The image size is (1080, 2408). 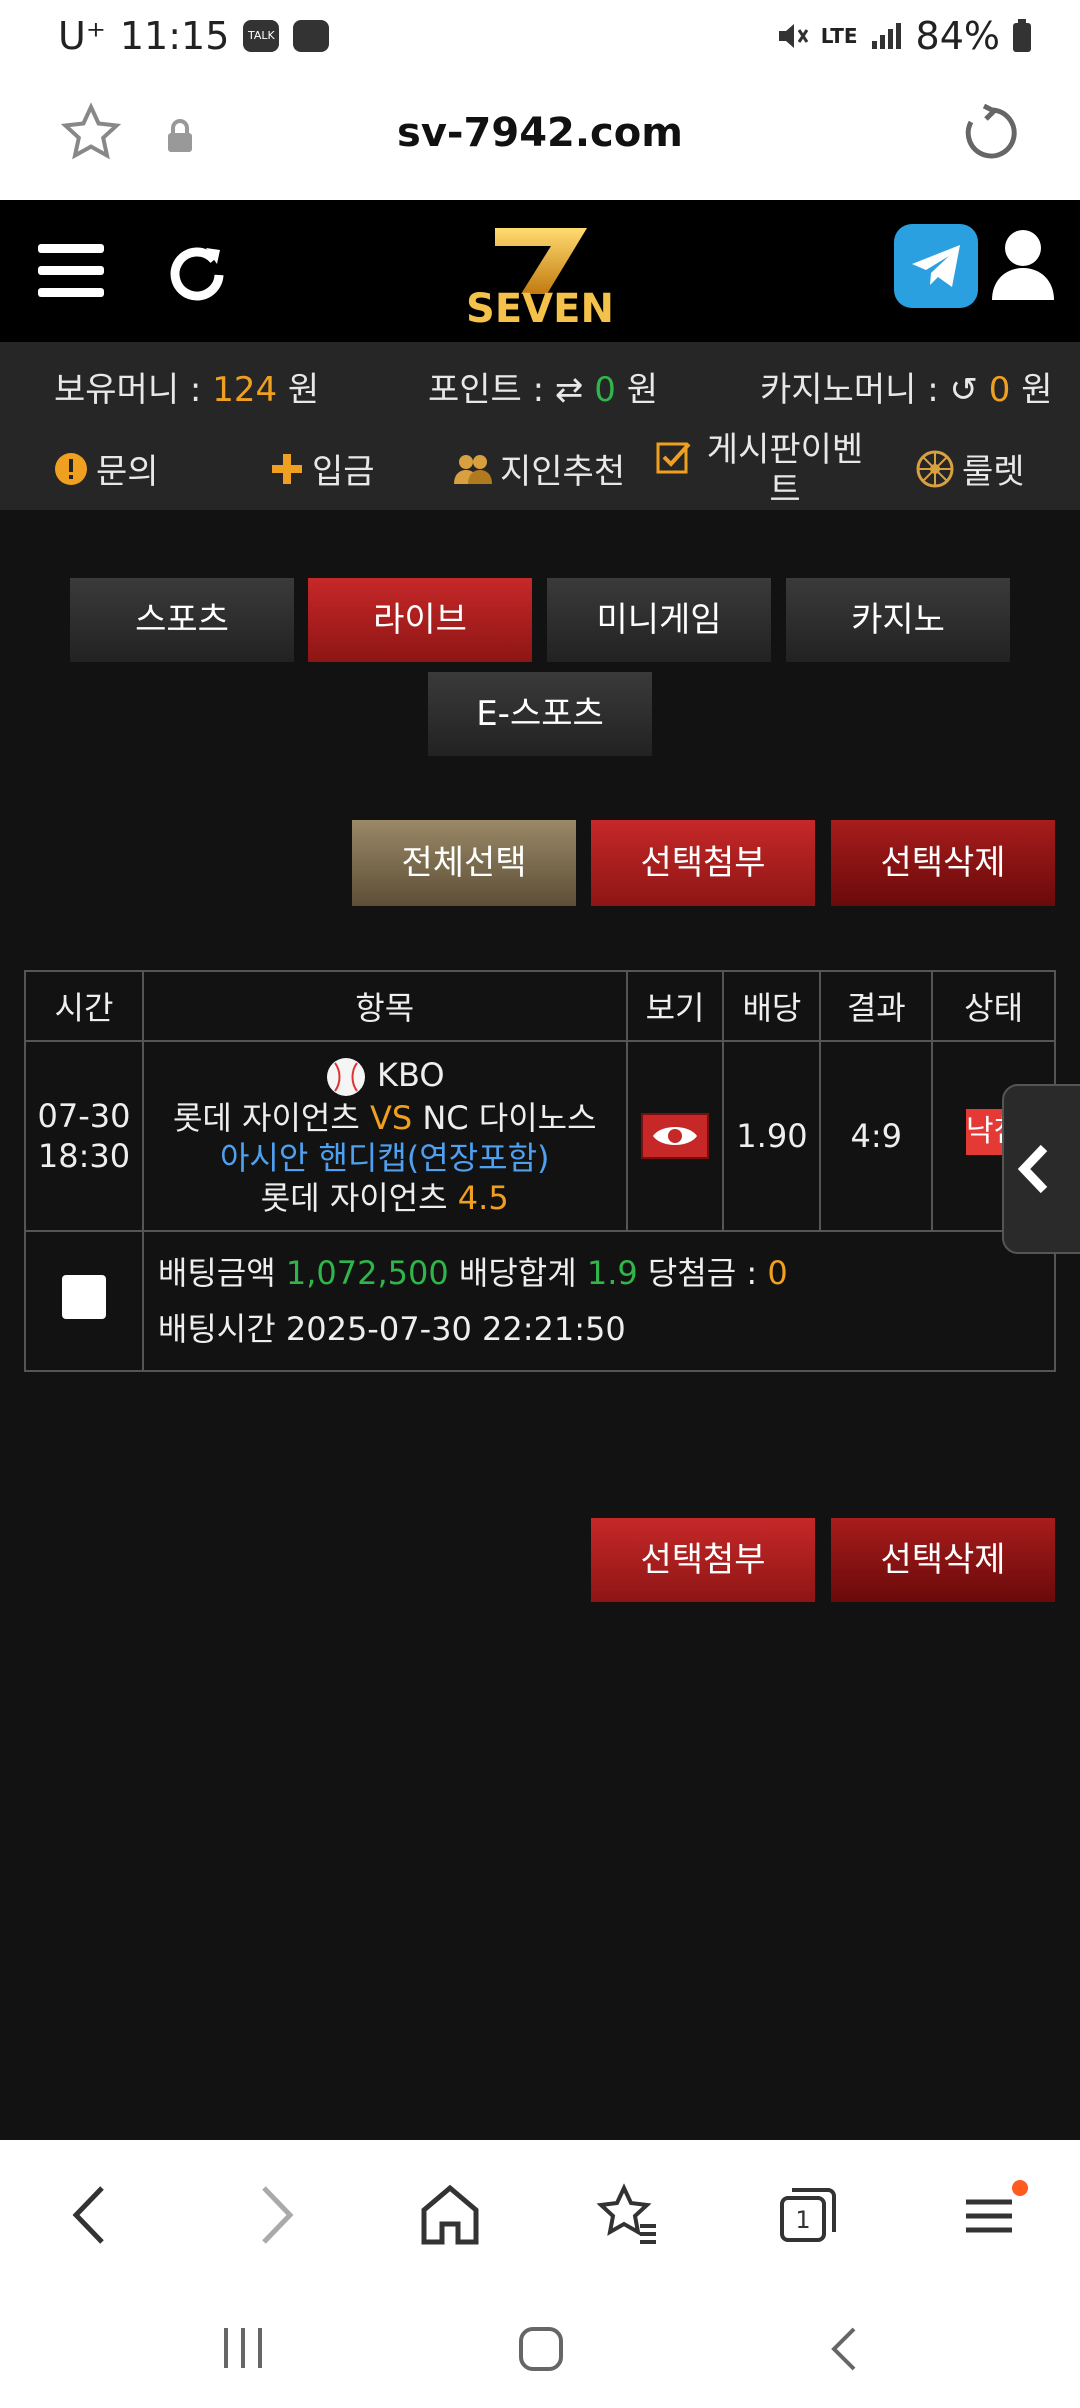 I want to click on back-icon, so click(x=91, y=2215).